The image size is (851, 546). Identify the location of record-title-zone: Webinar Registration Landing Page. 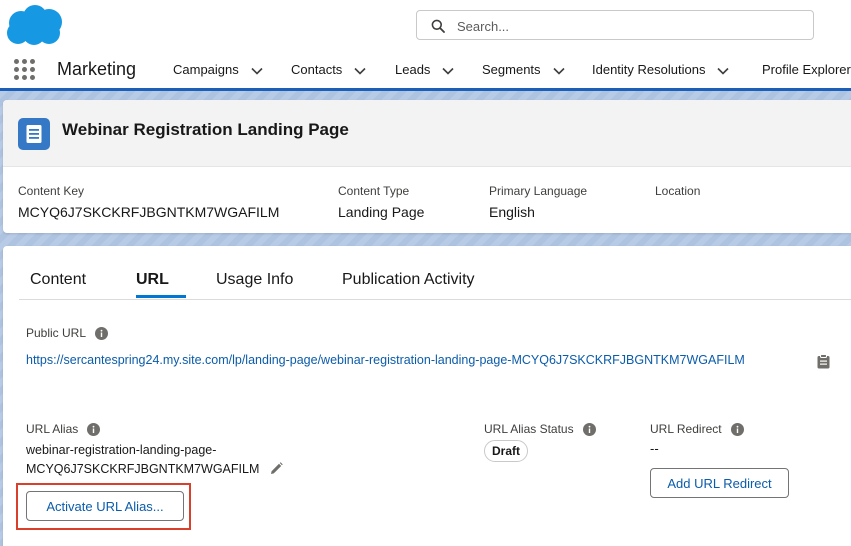
(427, 133).